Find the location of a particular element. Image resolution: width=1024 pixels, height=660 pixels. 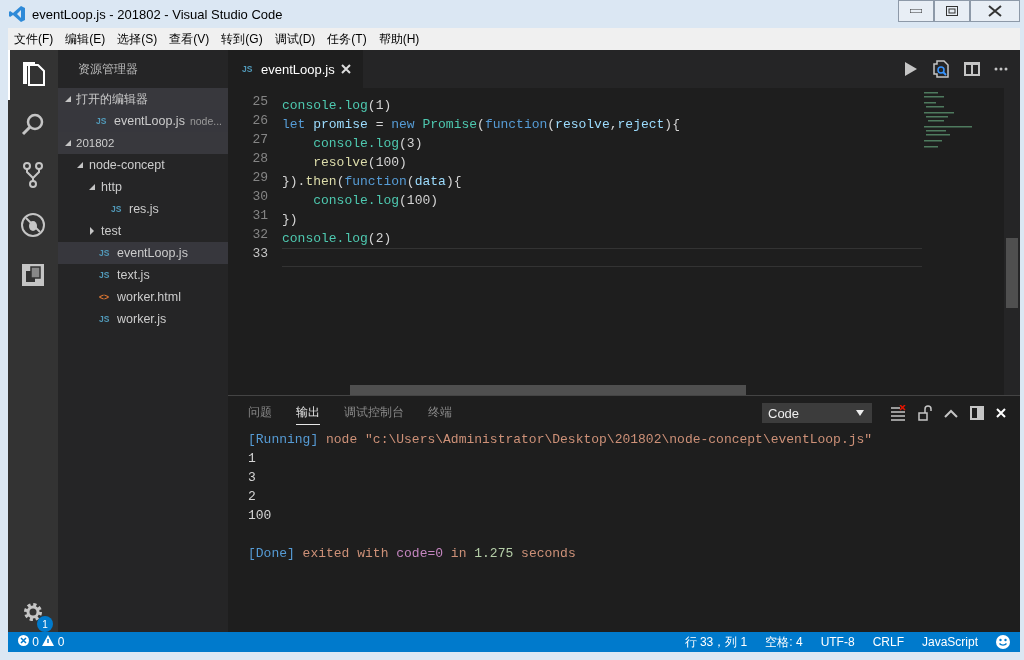

panel-tab: 终端 is located at coordinates (440, 413).